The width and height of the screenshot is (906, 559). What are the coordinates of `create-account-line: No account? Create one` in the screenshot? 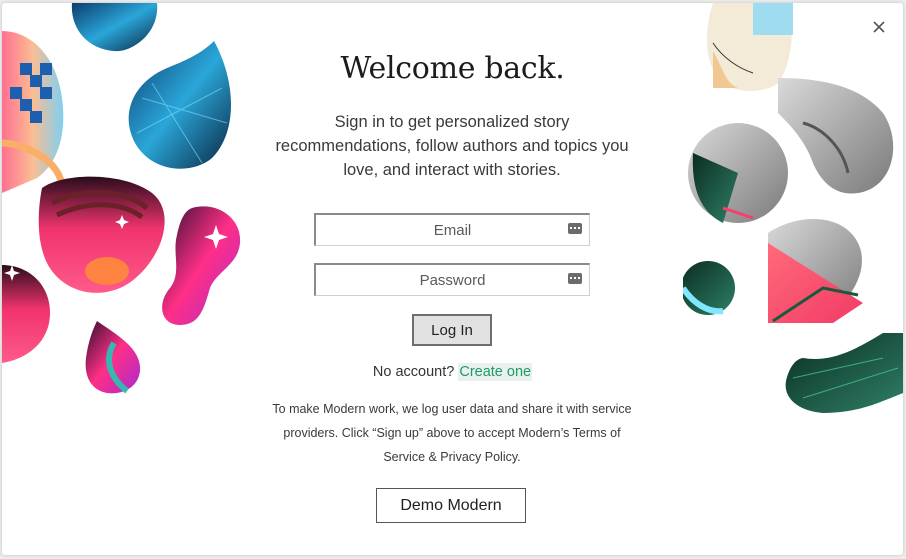 It's located at (452, 372).